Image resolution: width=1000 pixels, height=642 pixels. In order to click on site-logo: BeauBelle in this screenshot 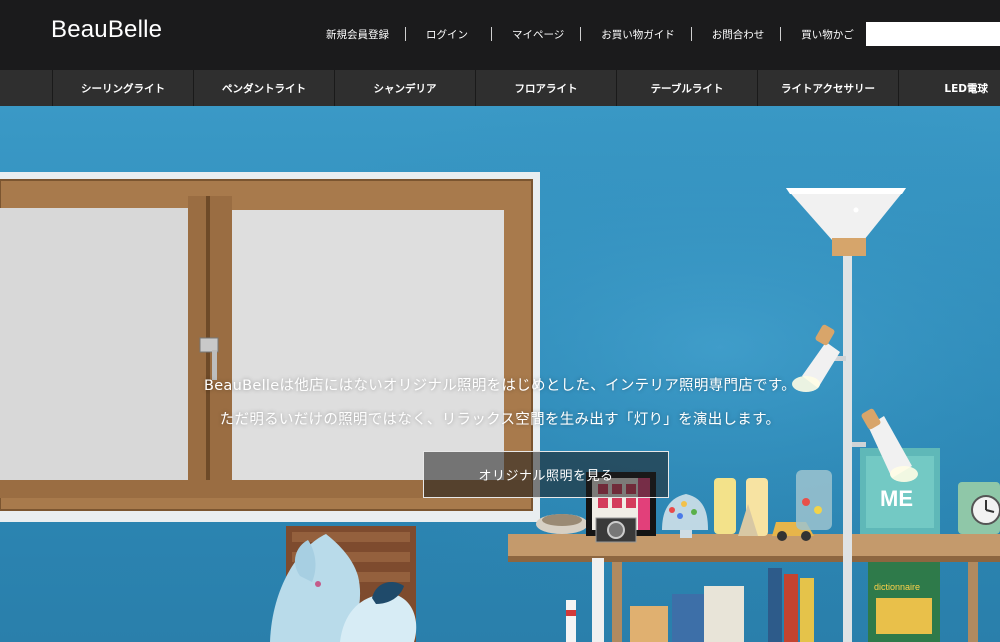, I will do `click(106, 30)`.